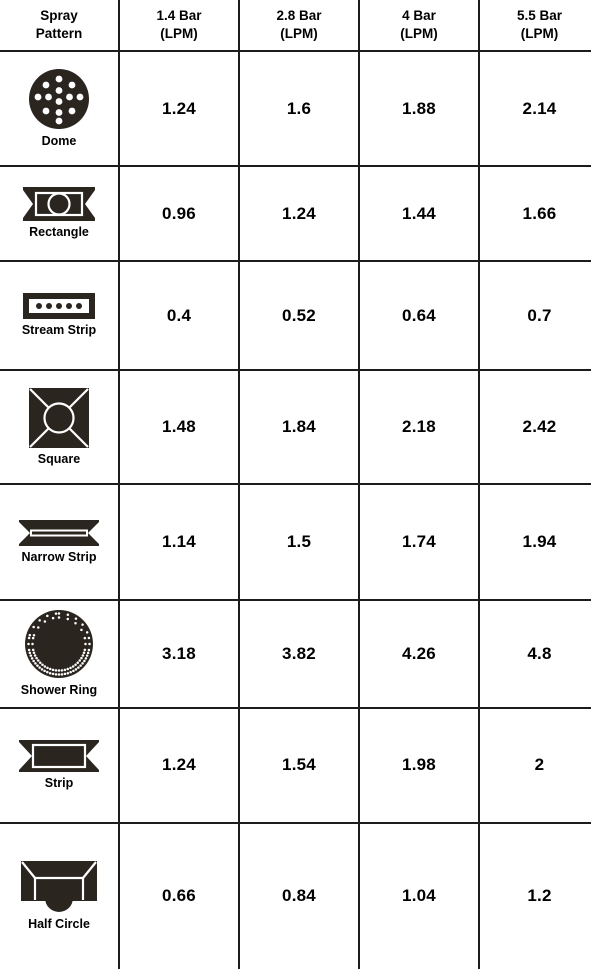 The height and width of the screenshot is (969, 591). I want to click on column-header-bar-1-4-line1: 1.4 Bar, so click(179, 15).